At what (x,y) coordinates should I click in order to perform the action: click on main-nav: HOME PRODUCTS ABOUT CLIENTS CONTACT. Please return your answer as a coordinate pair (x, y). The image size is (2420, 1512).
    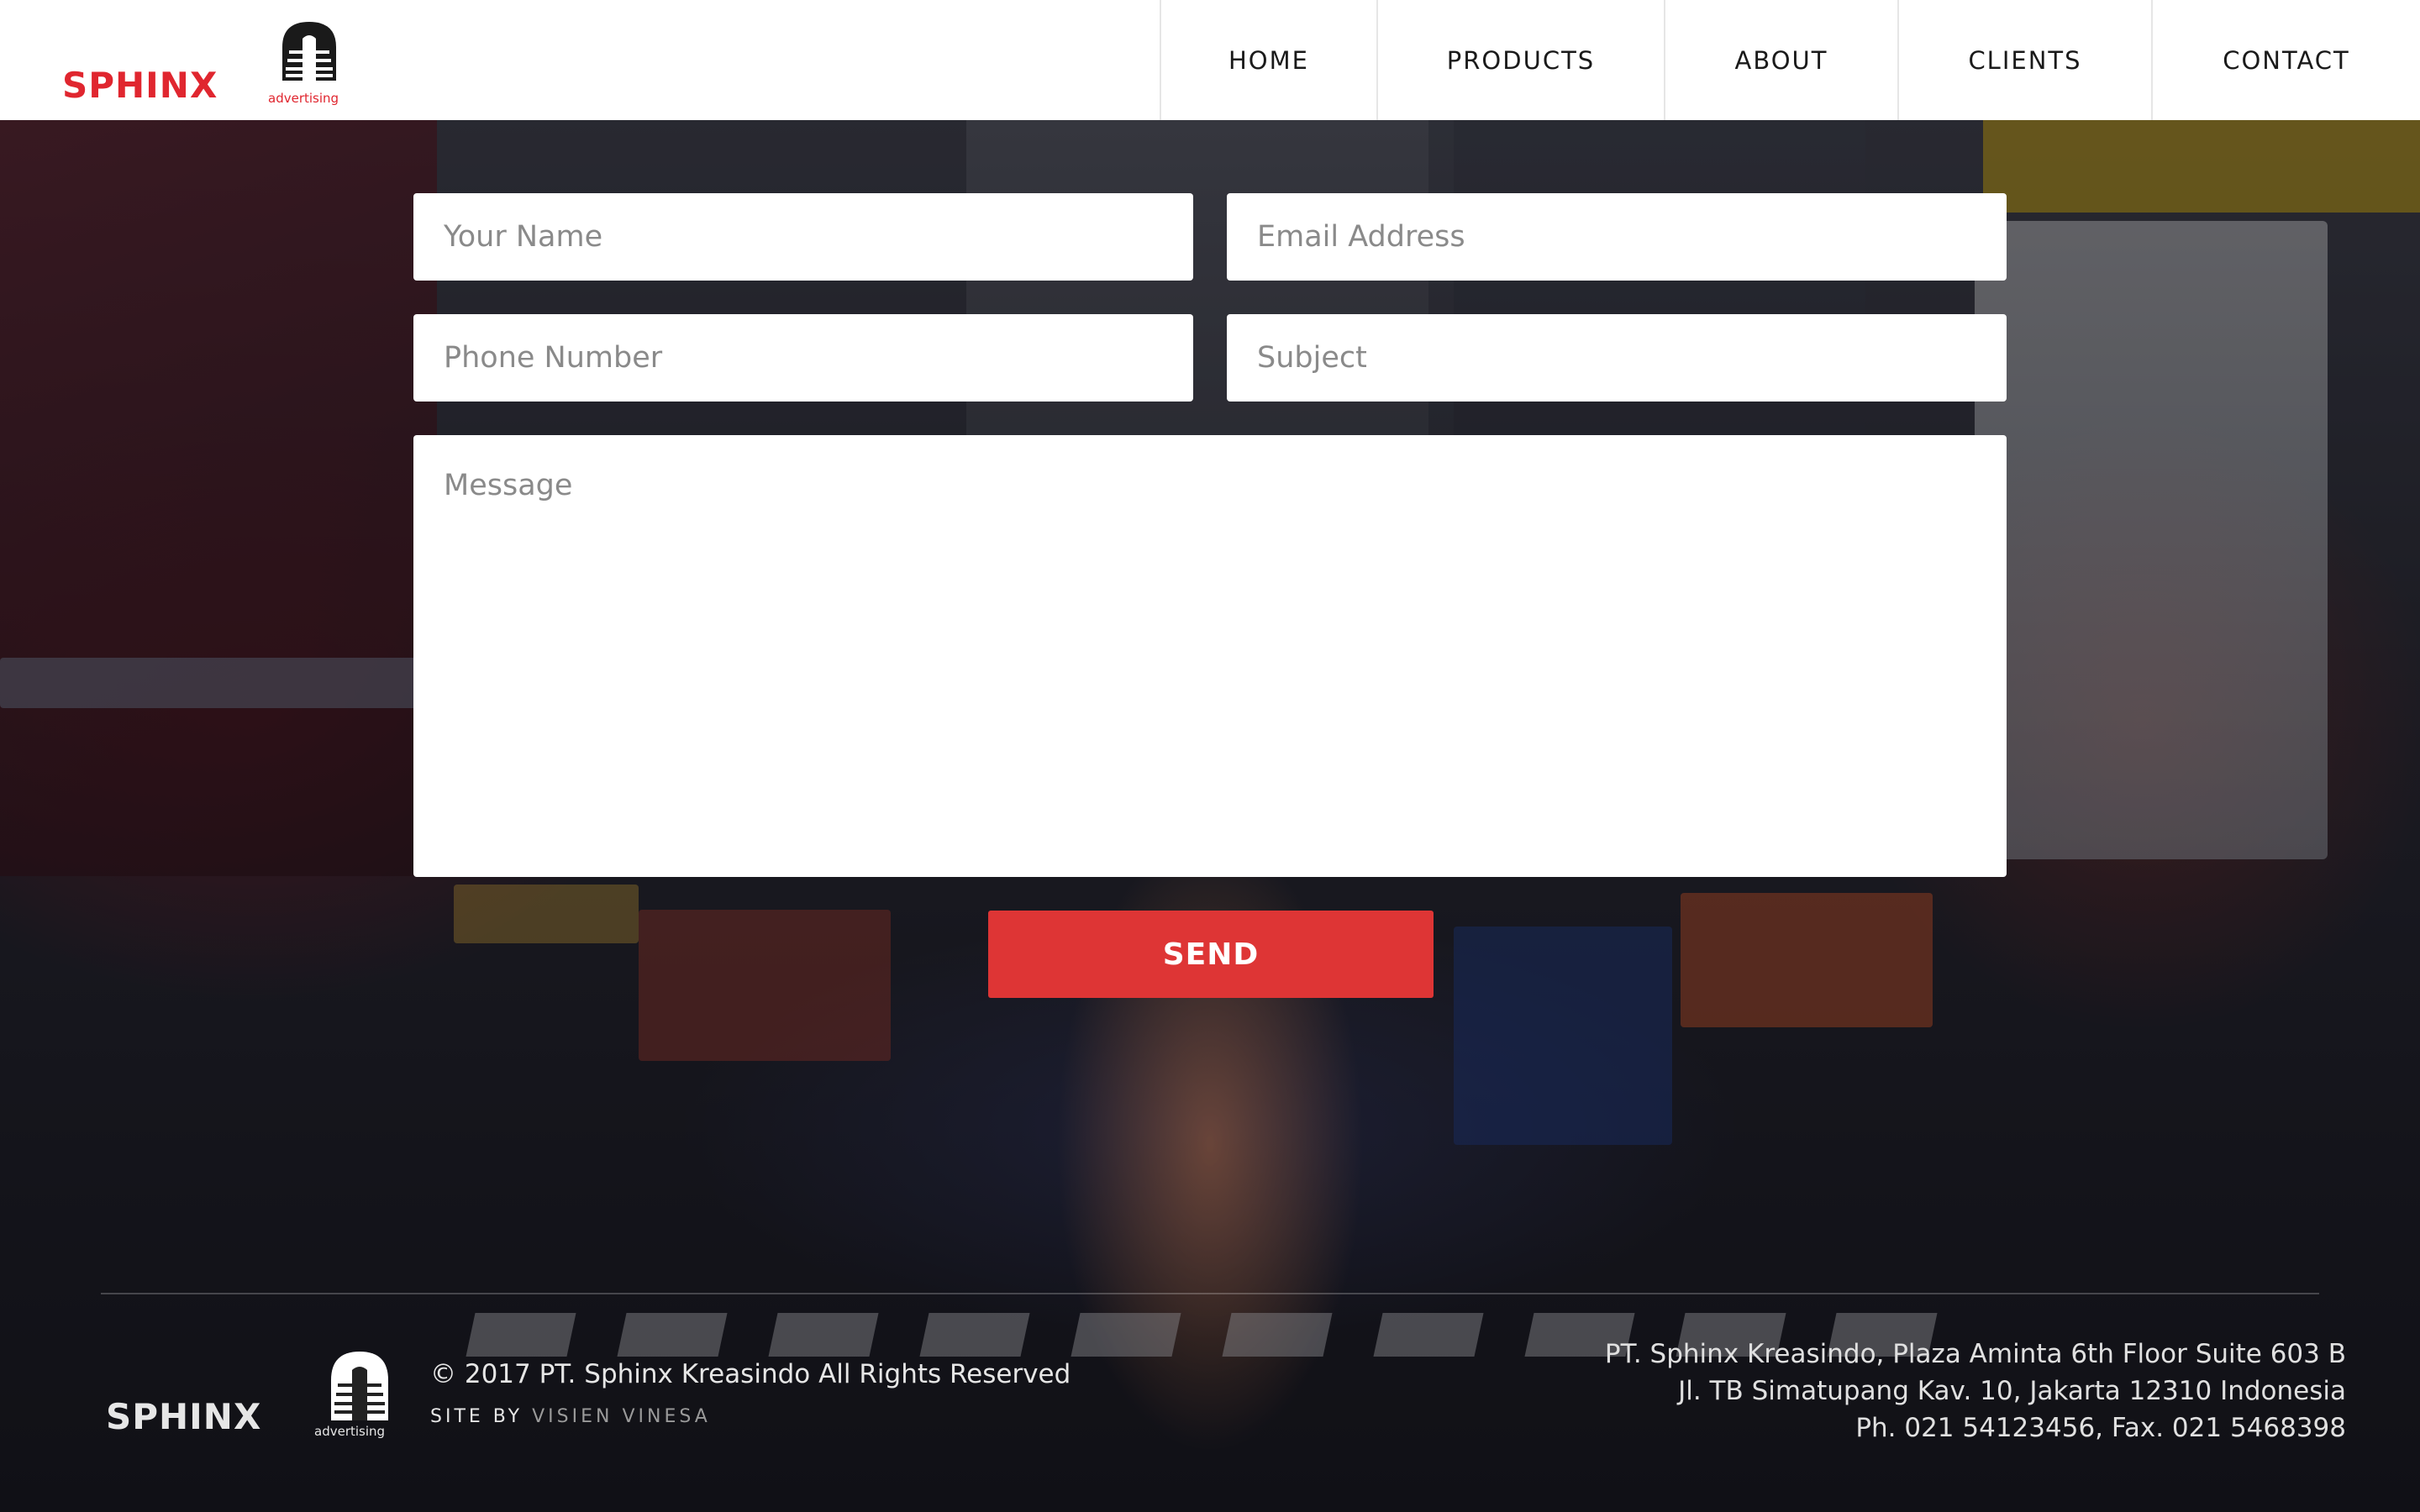
    Looking at the image, I should click on (1790, 60).